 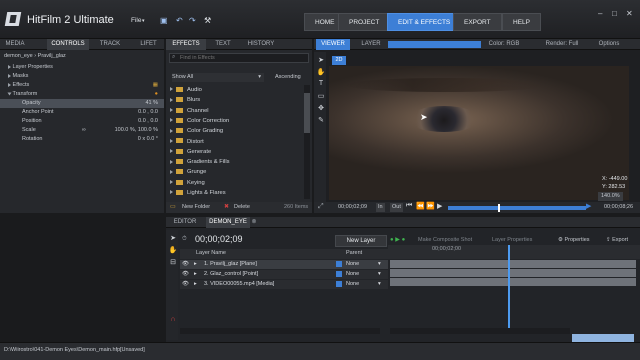 I want to click on select-tool-icon: ➤, so click(x=173, y=239).